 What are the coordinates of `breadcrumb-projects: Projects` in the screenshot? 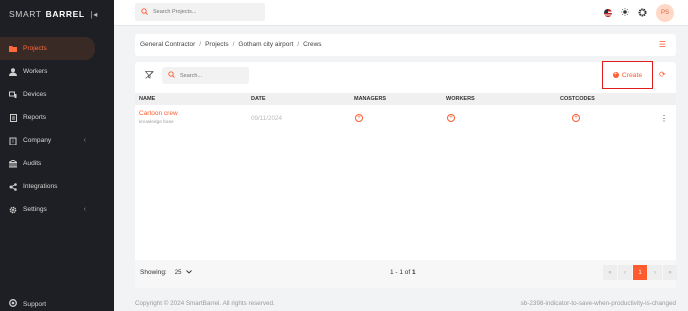 It's located at (216, 44).